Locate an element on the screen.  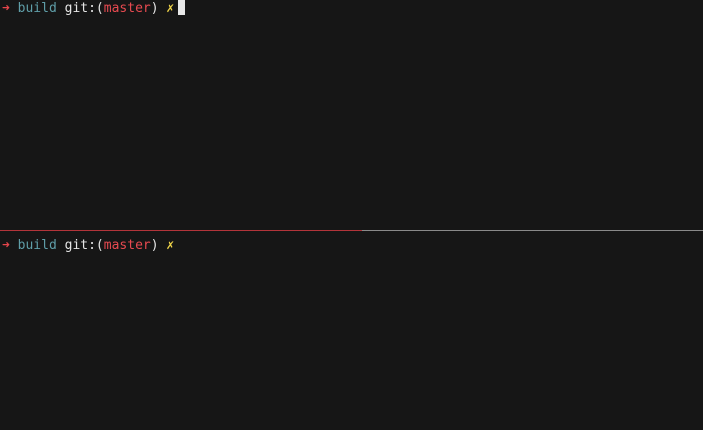
pane-divider is located at coordinates (351, 230).